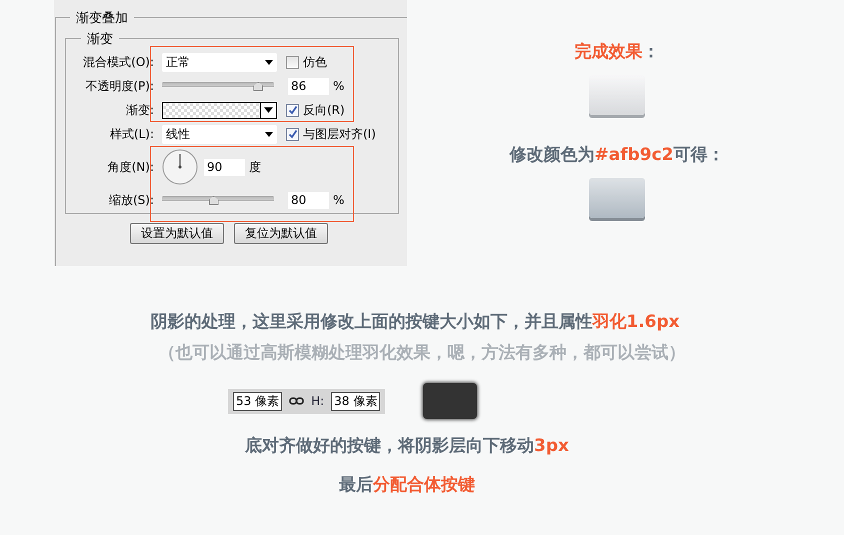 This screenshot has width=844, height=535. Describe the element at coordinates (317, 401) in the screenshot. I see `height-label: H:` at that location.